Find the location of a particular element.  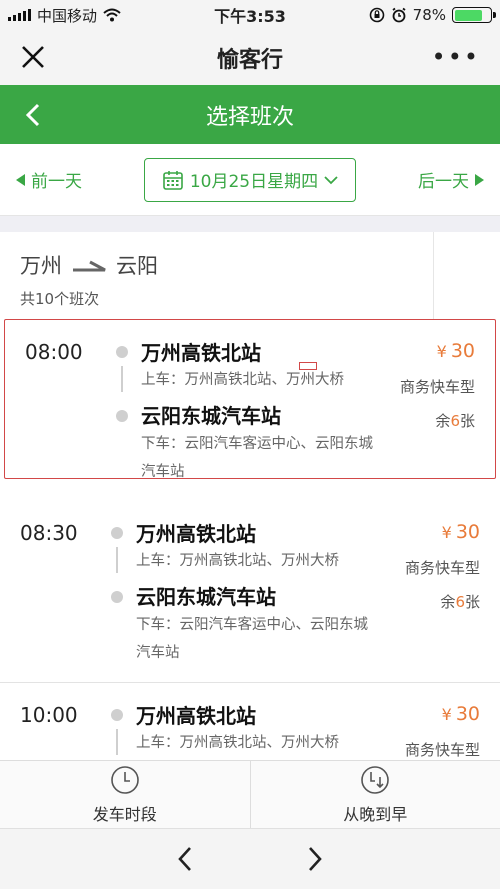

wifi-icon is located at coordinates (112, 15).